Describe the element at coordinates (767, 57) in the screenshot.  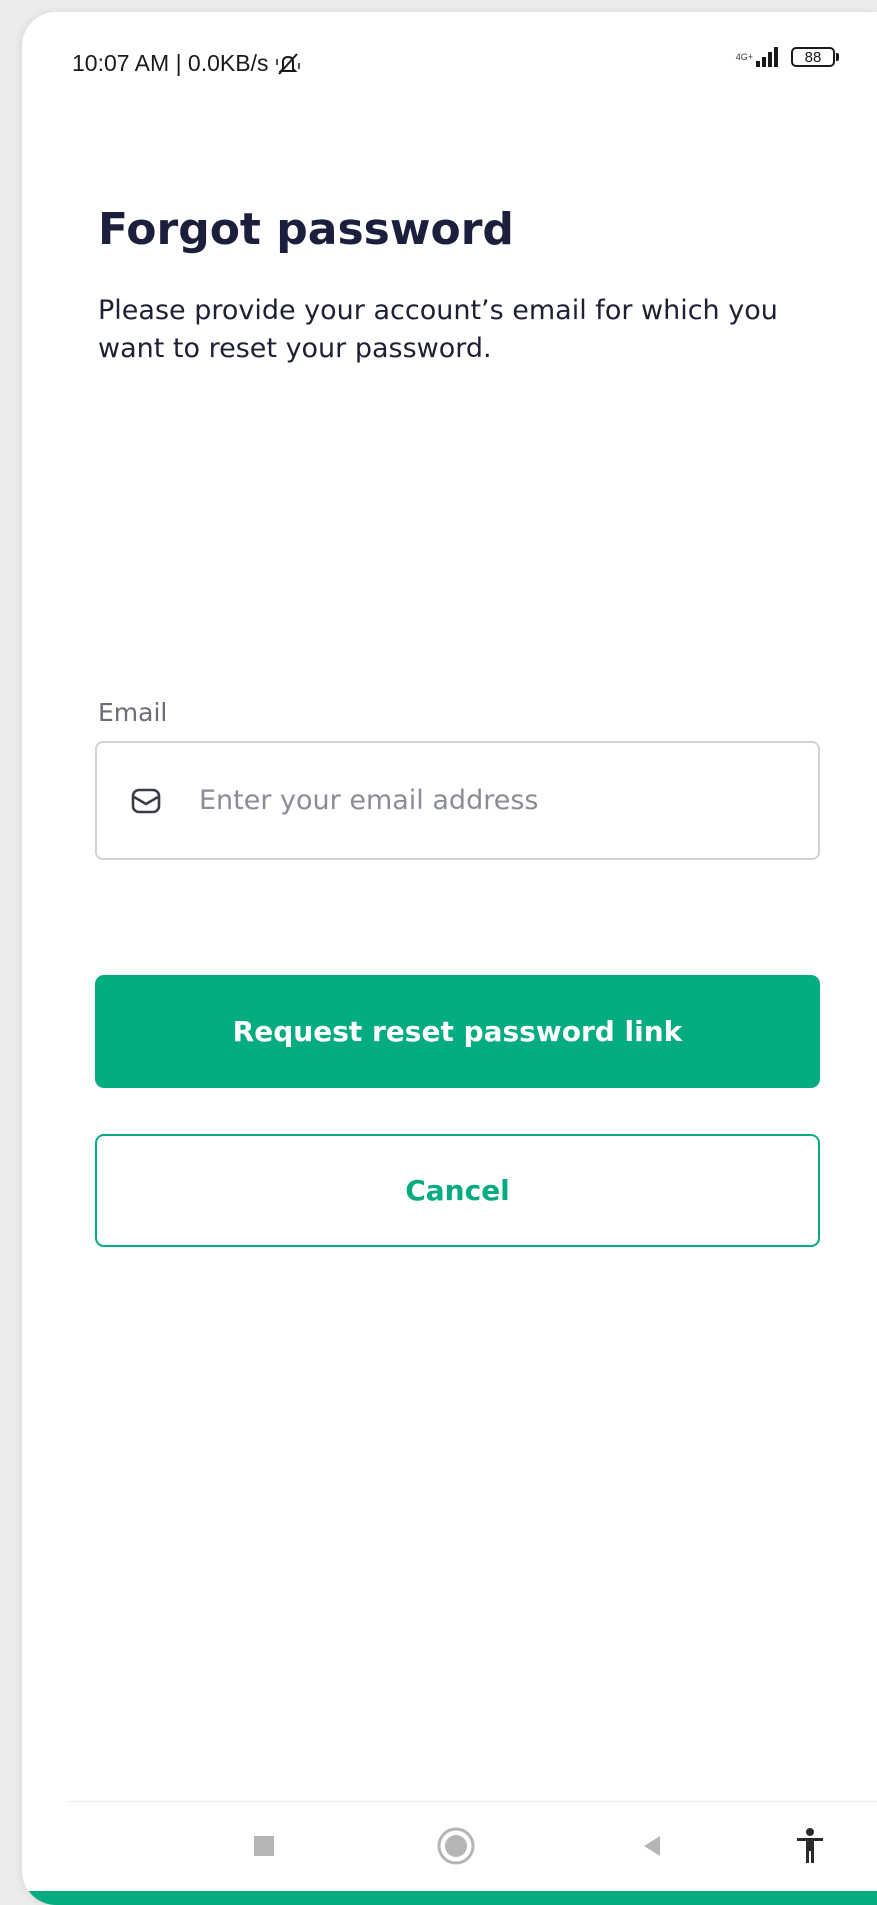
I see `signal-strength-icon` at that location.